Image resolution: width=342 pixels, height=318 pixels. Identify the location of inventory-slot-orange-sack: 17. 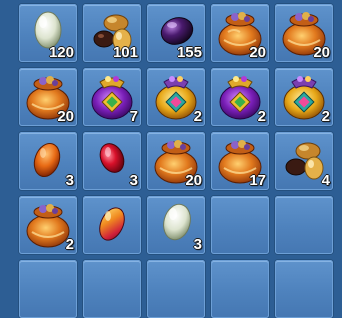
(240, 161).